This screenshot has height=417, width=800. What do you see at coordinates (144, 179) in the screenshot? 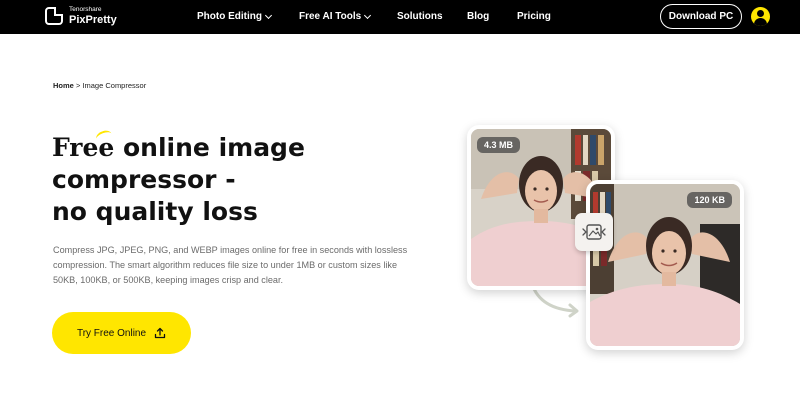
I see `title-line2: compressor -` at bounding box center [144, 179].